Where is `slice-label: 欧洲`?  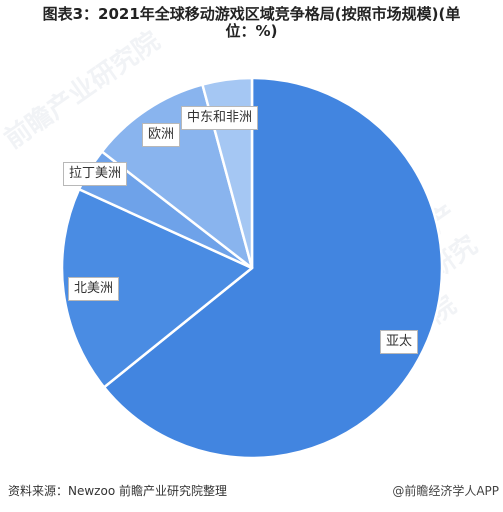
slice-label: 欧洲 is located at coordinates (161, 135).